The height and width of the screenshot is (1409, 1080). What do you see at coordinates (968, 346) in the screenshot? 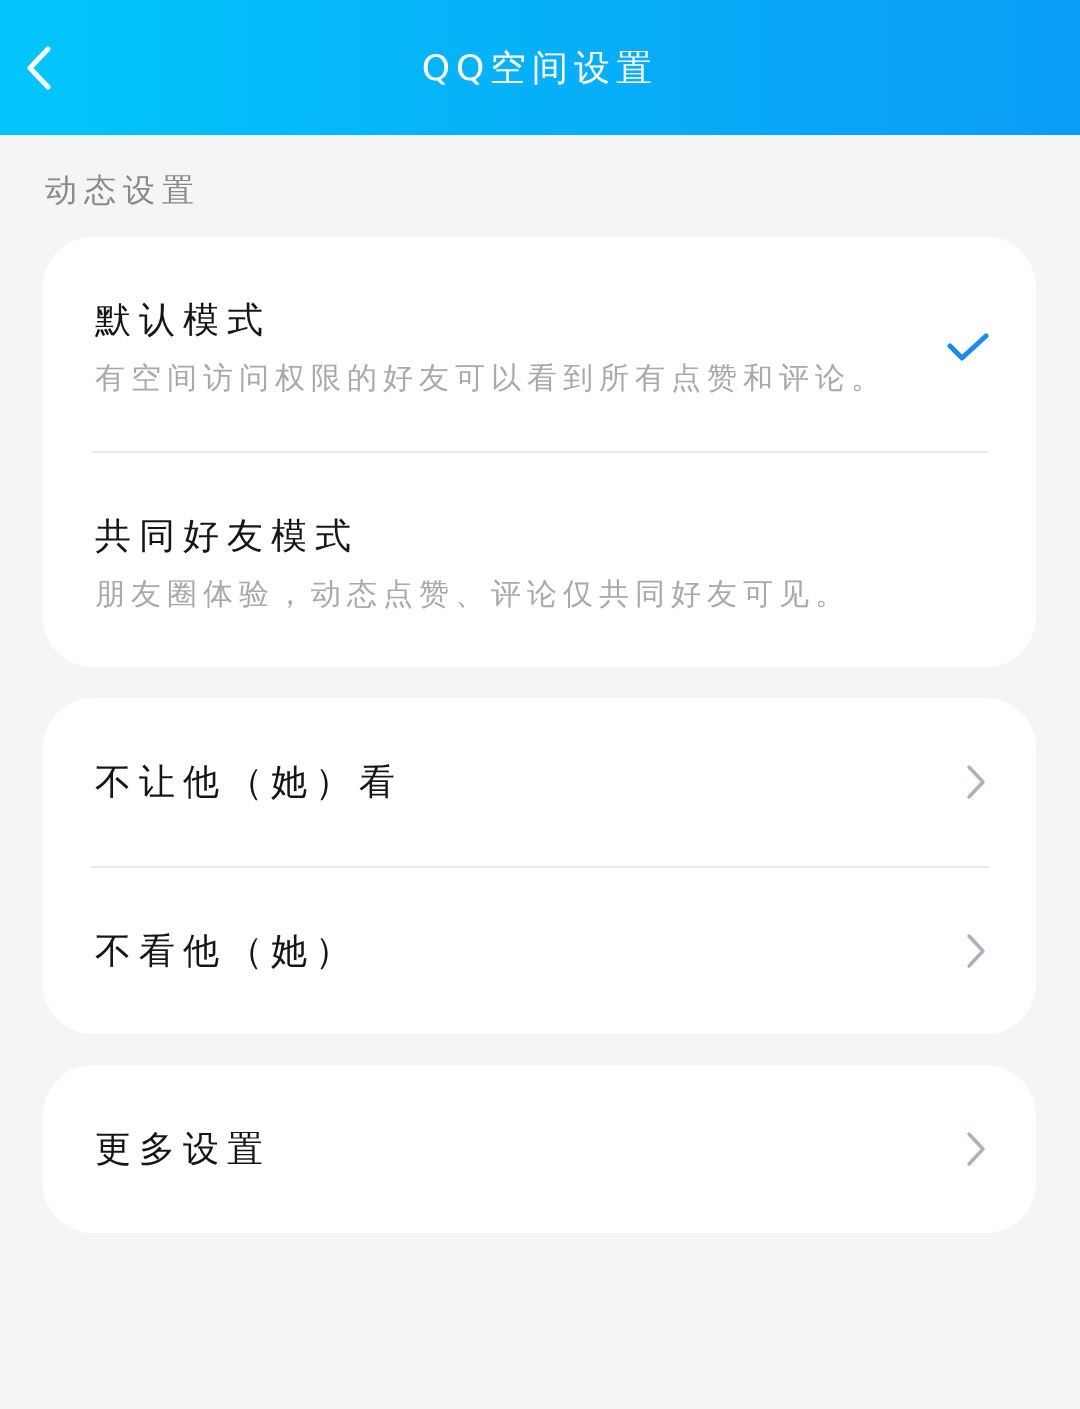
I see `check-icon` at bounding box center [968, 346].